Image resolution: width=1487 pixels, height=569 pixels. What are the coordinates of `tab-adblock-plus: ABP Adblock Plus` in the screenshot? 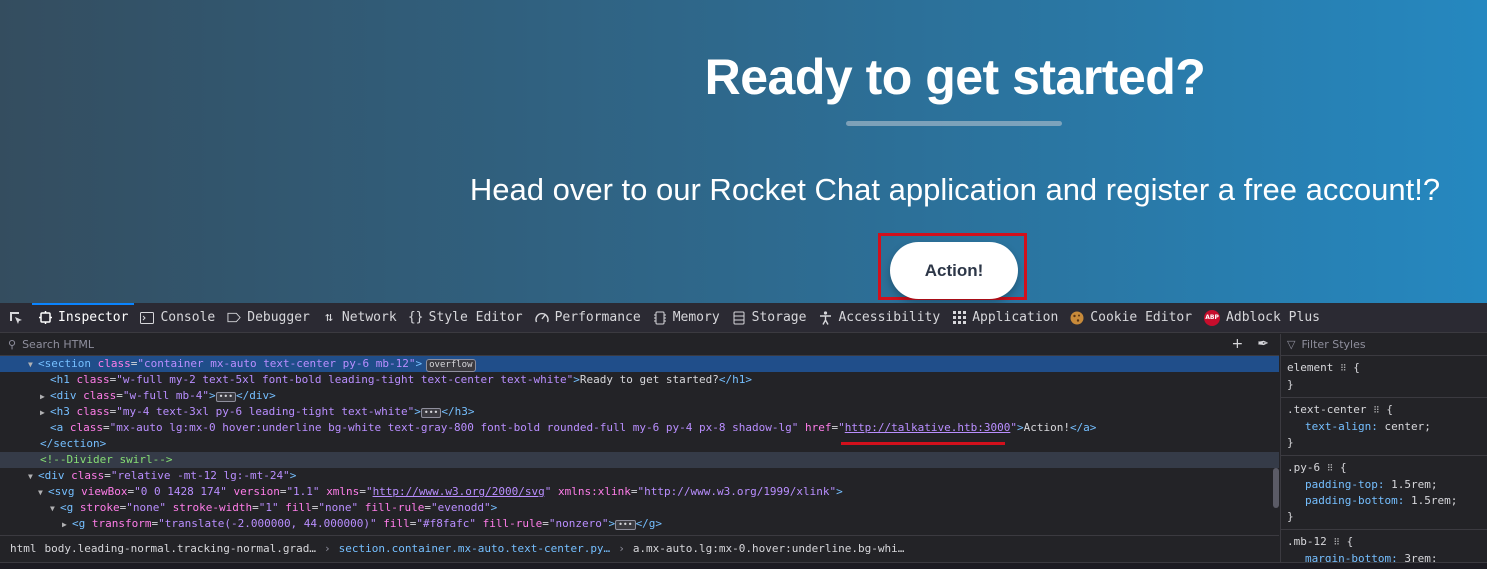 It's located at (1262, 318).